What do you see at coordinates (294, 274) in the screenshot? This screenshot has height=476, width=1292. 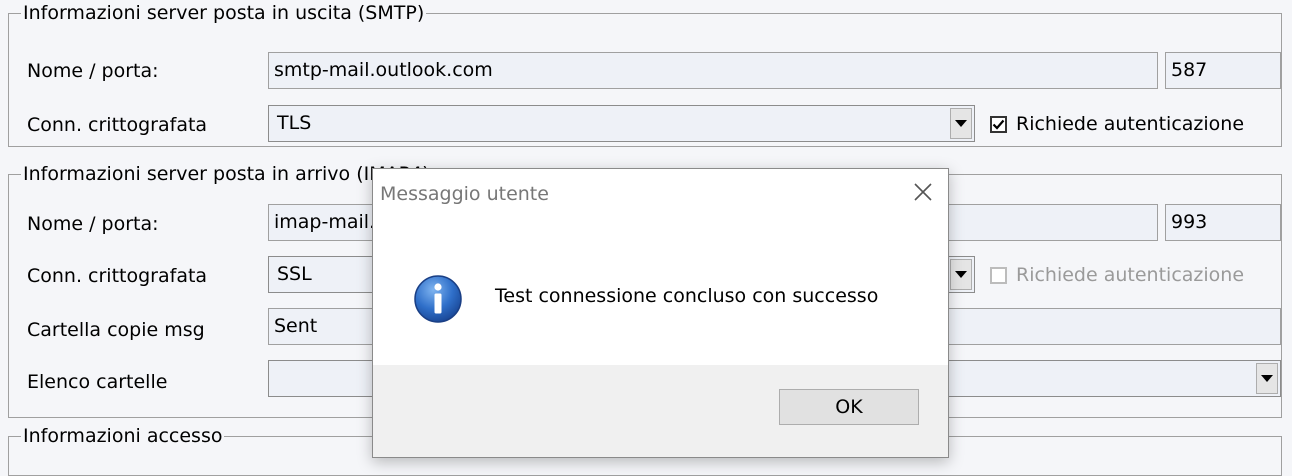 I see `imap-encryption-value: SSL` at bounding box center [294, 274].